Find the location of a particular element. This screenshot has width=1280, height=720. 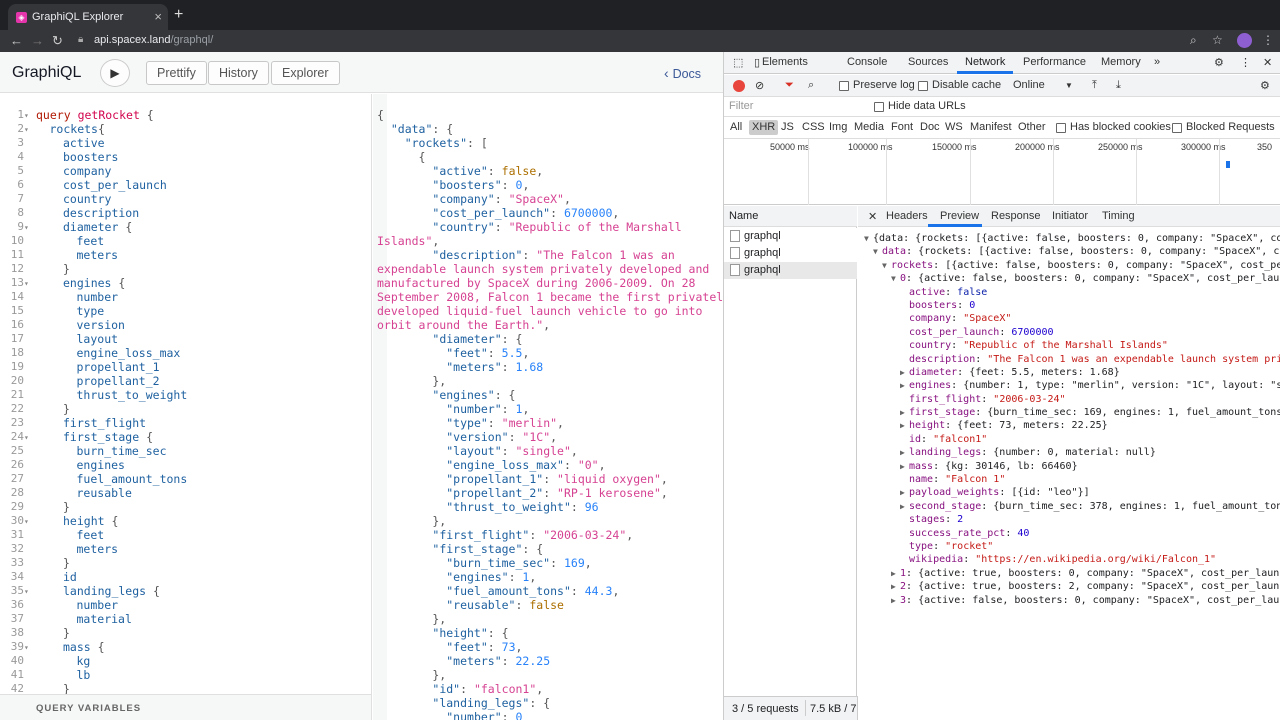

devtools-tab-performance: Performance is located at coordinates (1054, 62).